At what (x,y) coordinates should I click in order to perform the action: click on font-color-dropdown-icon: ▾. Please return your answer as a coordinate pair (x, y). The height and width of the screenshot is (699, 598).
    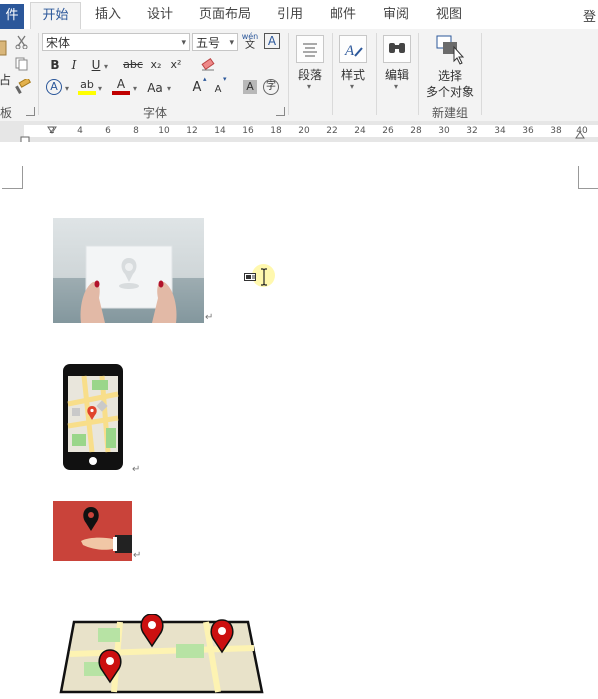
    Looking at the image, I should click on (135, 88).